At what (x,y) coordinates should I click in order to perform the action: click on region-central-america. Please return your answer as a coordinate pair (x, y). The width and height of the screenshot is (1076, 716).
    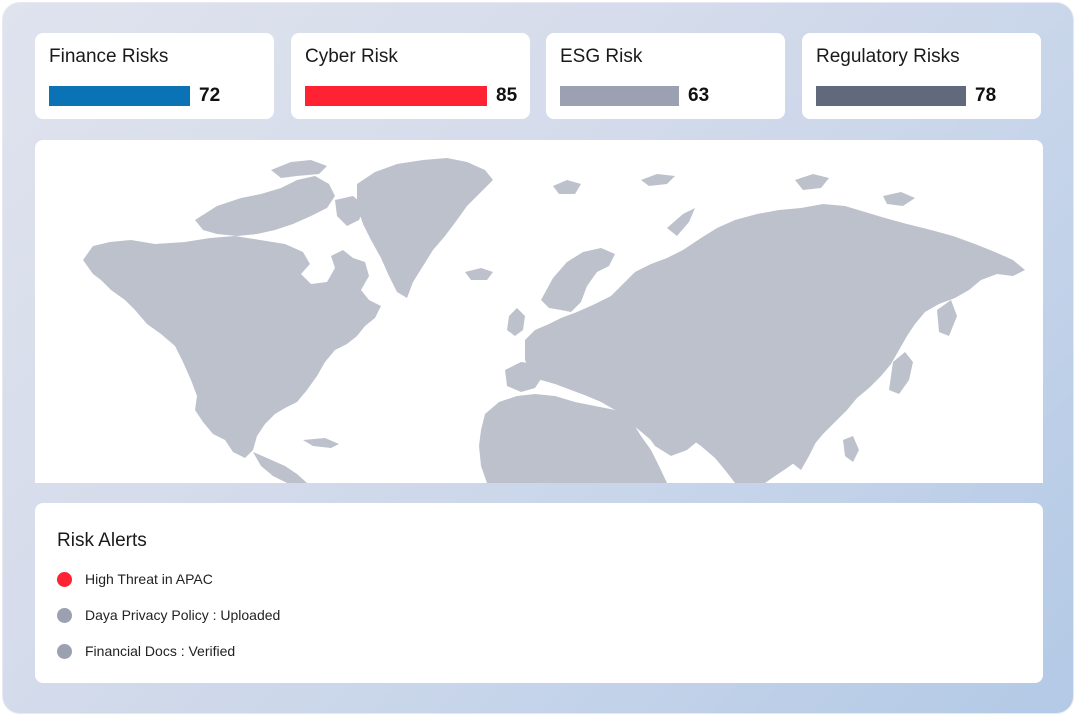
    Looking at the image, I should click on (280, 467).